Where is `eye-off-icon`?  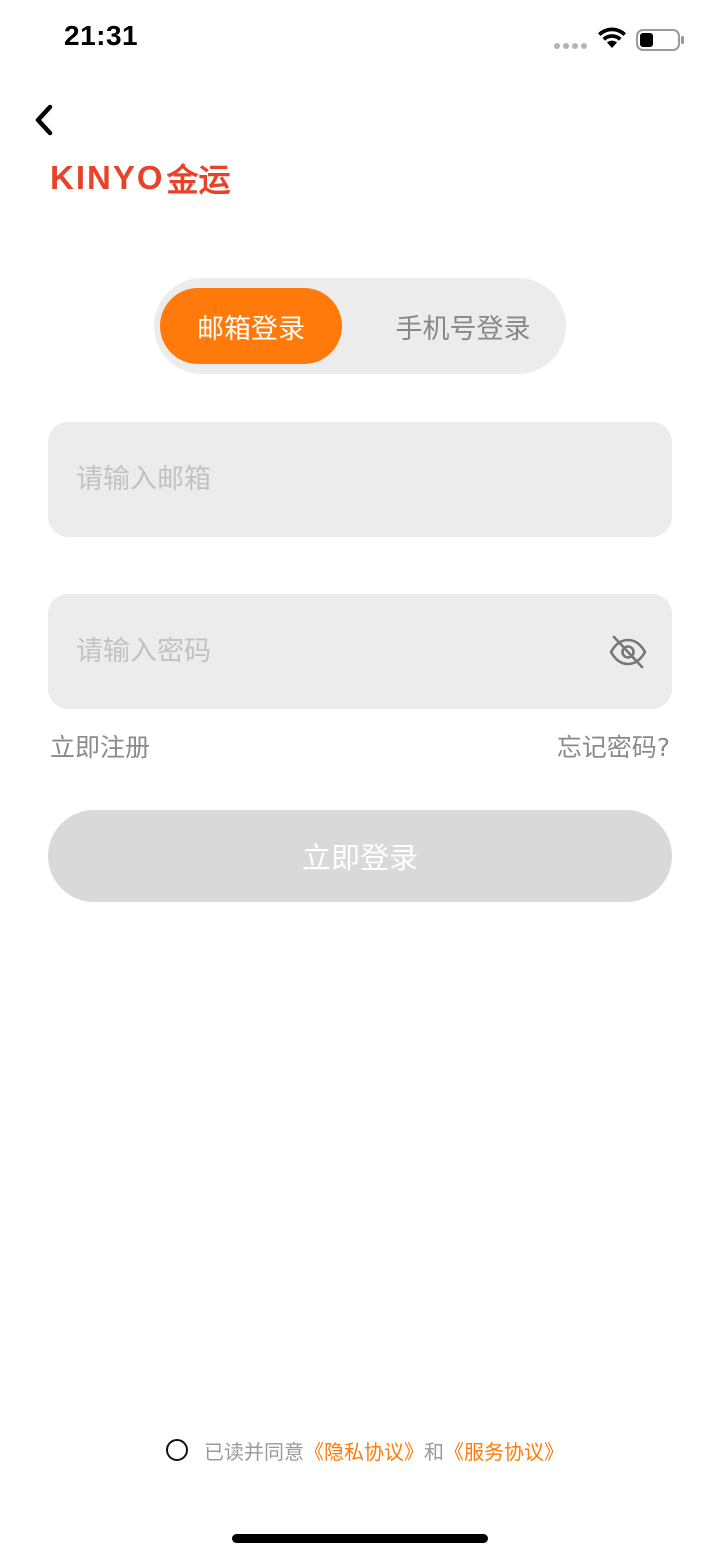 eye-off-icon is located at coordinates (628, 652).